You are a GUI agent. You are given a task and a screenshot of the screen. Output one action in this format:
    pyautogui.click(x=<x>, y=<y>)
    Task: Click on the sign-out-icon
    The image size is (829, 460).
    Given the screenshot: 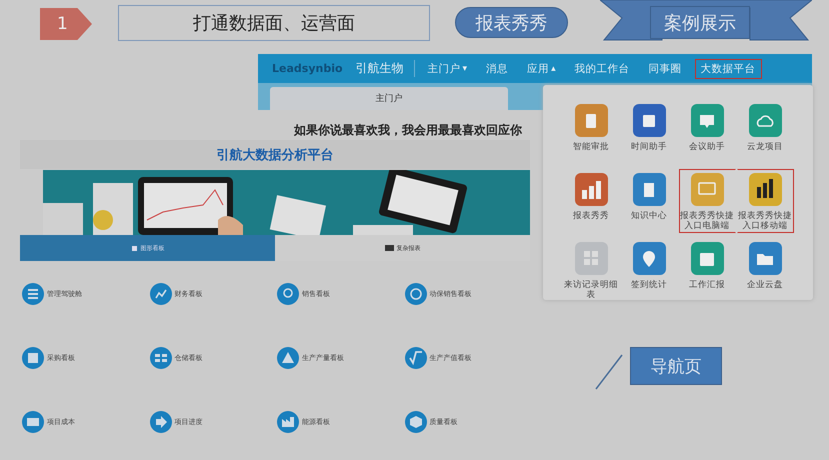 What is the action you would take?
    pyautogui.click(x=161, y=422)
    